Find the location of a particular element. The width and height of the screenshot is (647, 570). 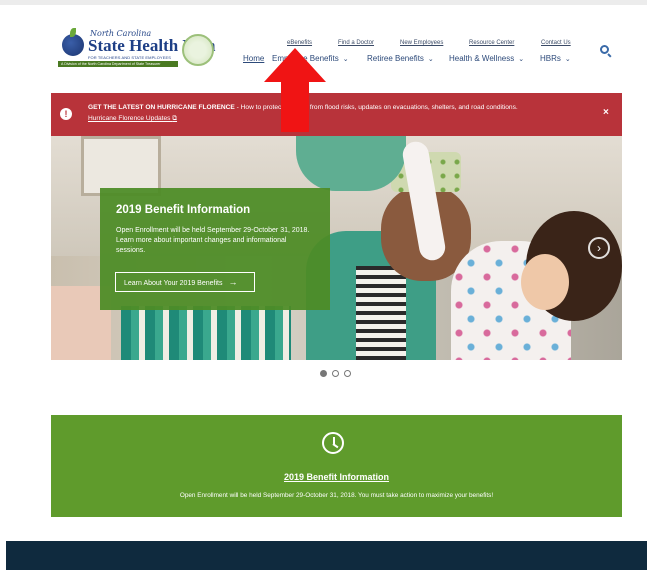

promo-title: 2019 Benefit Information is located at coordinates (183, 210).